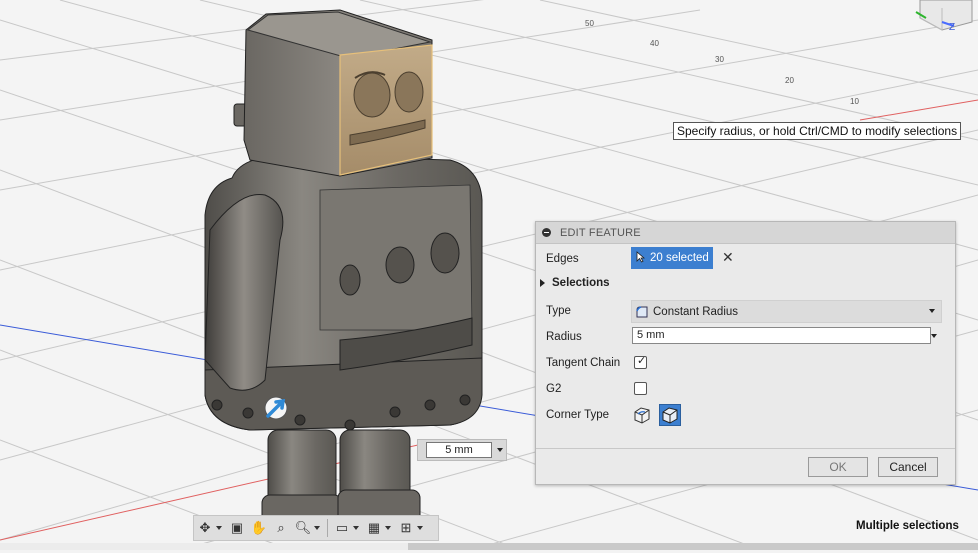  What do you see at coordinates (600, 232) in the screenshot?
I see `dialog-title: EDIT FEATURE` at bounding box center [600, 232].